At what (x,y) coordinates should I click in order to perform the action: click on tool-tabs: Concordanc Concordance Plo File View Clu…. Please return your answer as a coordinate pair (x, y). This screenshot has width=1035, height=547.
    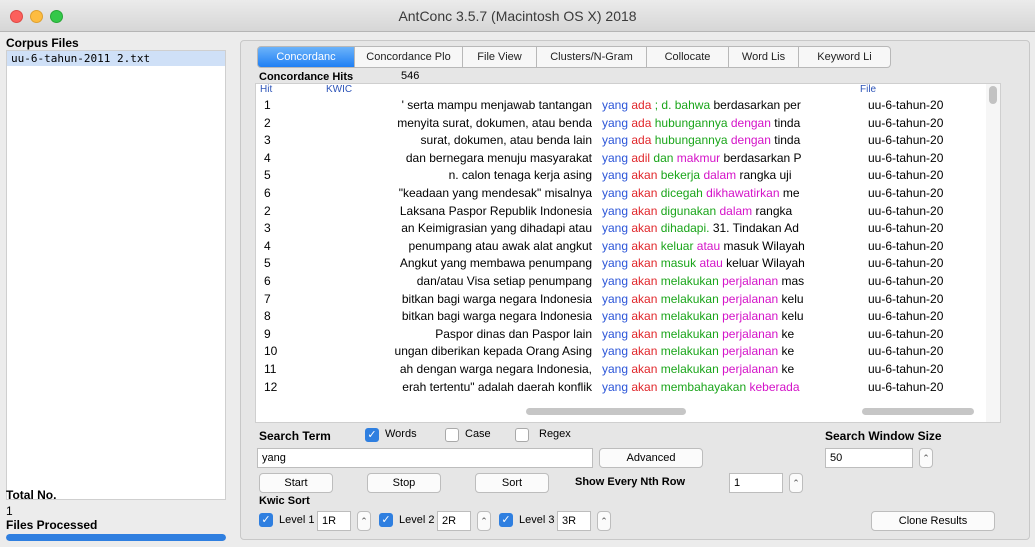
    Looking at the image, I should click on (574, 57).